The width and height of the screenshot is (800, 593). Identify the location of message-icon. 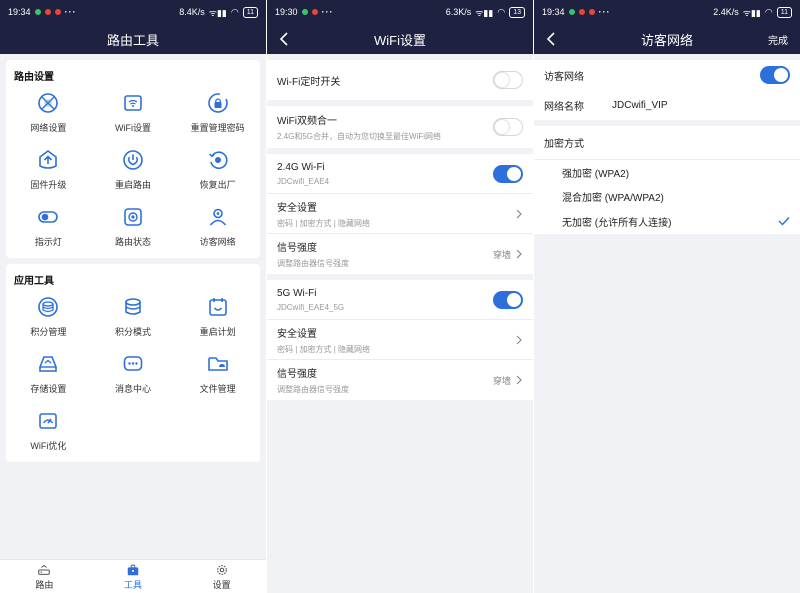
(133, 363).